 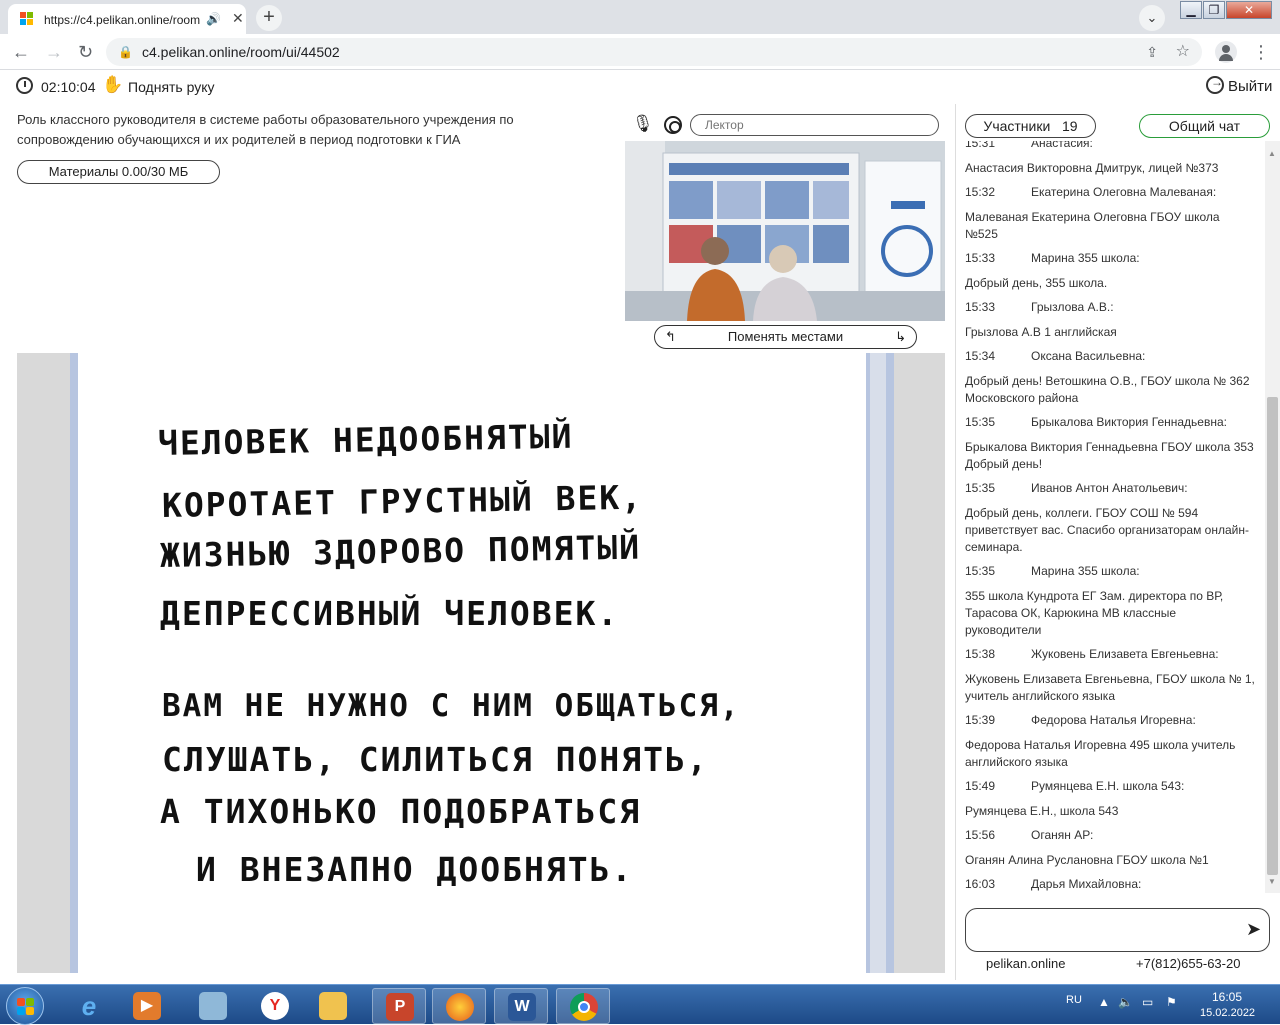 I want to click on taskbar-notes, so click(x=213, y=1006).